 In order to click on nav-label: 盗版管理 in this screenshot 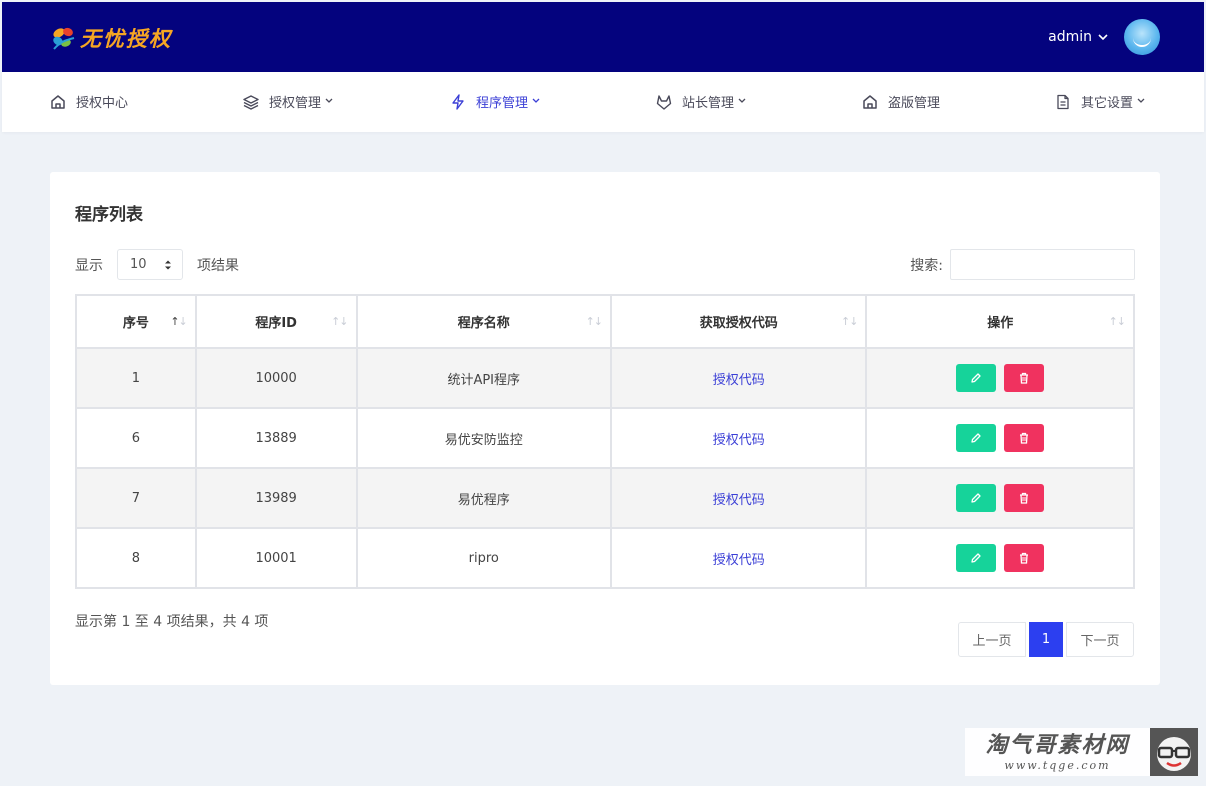, I will do `click(914, 103)`.